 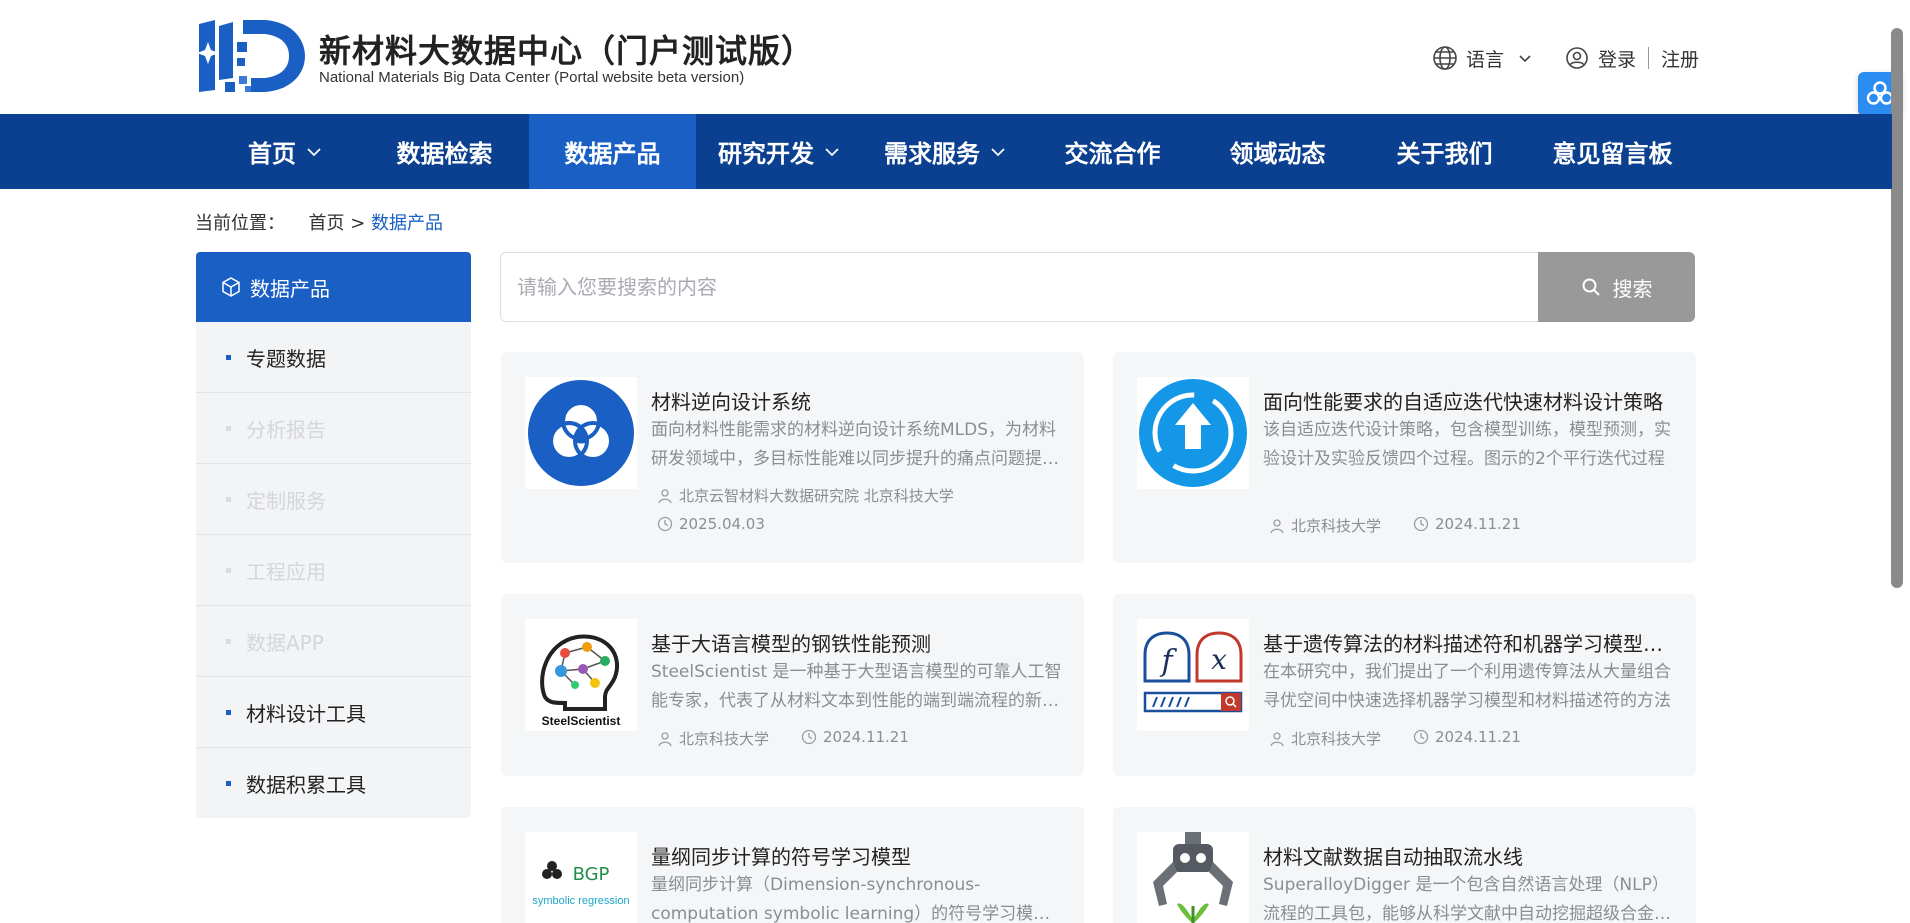 I want to click on nav-item-about: 关于我们, so click(x=1444, y=151).